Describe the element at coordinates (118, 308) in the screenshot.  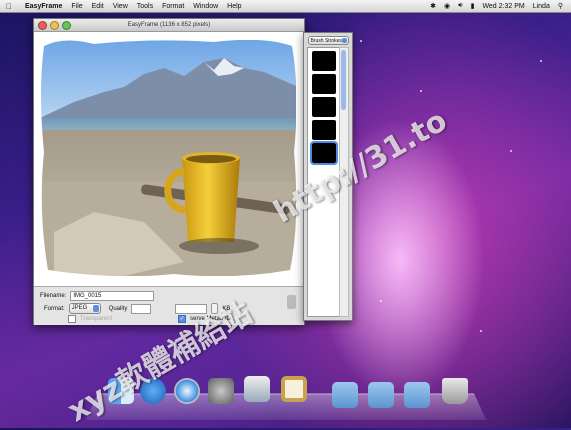
I see `quality-label: Quality` at that location.